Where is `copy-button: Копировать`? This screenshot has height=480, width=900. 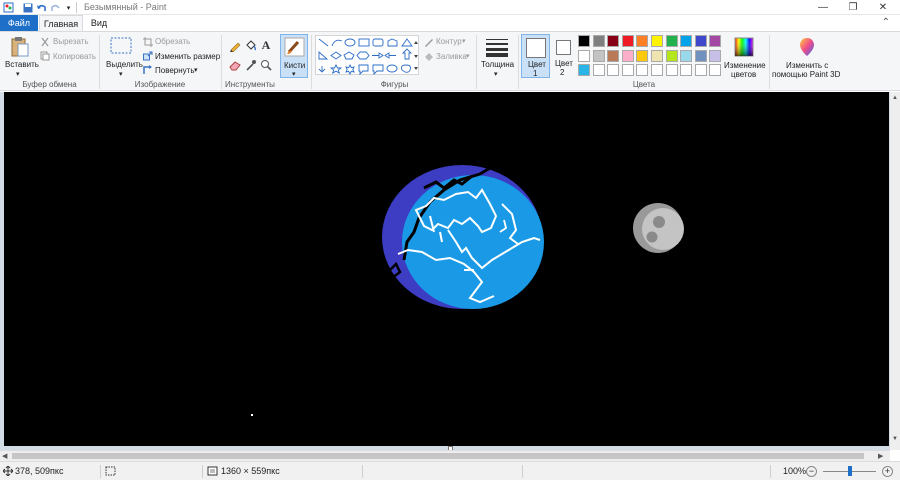 copy-button: Копировать is located at coordinates (74, 57).